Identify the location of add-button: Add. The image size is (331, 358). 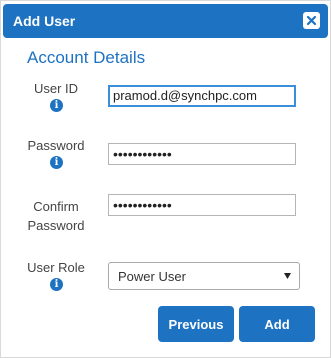
(277, 324).